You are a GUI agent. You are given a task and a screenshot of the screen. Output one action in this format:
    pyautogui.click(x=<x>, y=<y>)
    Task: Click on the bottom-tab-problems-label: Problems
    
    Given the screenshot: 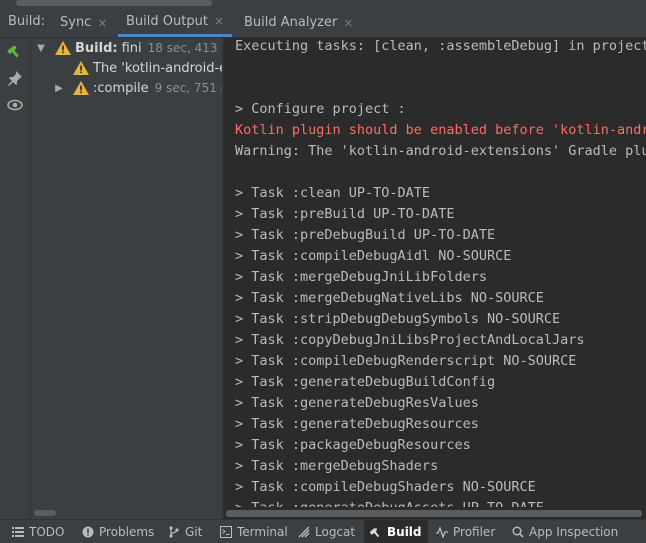 What is the action you would take?
    pyautogui.click(x=127, y=531)
    